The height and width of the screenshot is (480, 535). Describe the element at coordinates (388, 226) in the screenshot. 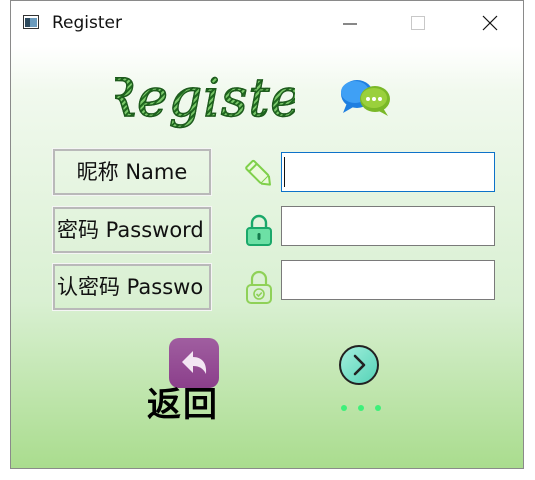

I see `password-input` at that location.